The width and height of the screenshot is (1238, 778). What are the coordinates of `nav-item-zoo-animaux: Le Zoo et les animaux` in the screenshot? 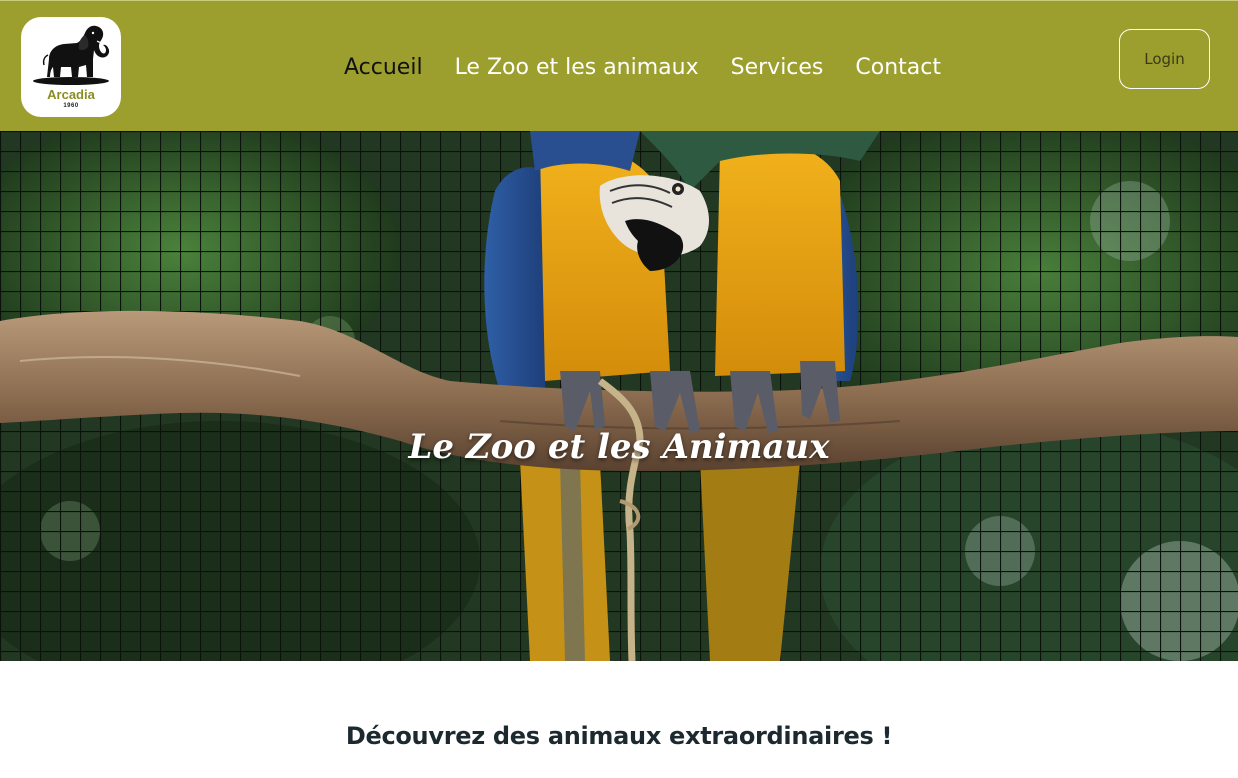 It's located at (577, 68).